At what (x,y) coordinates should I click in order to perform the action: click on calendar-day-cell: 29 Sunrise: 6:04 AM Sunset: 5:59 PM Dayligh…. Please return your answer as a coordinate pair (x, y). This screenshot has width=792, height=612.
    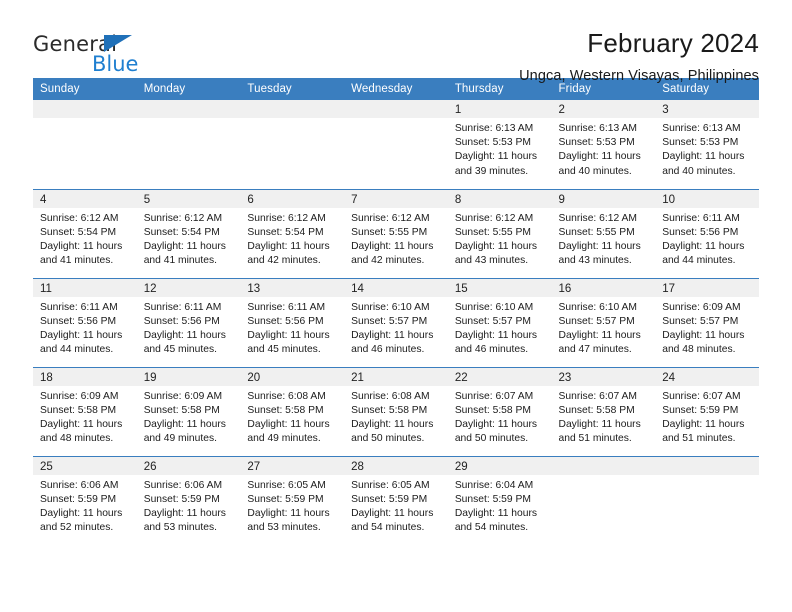
    Looking at the image, I should click on (499, 500).